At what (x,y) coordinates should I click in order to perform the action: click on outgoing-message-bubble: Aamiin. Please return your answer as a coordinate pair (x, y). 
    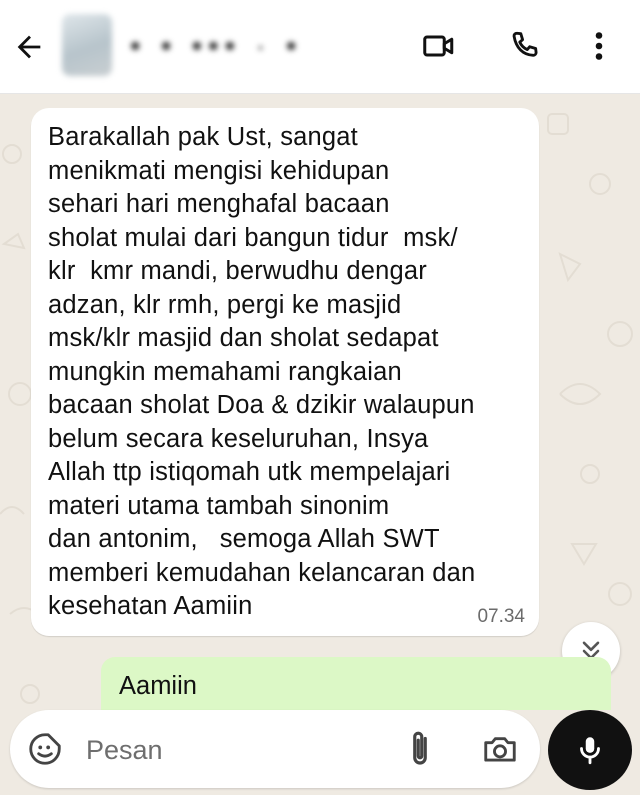
    Looking at the image, I should click on (356, 683).